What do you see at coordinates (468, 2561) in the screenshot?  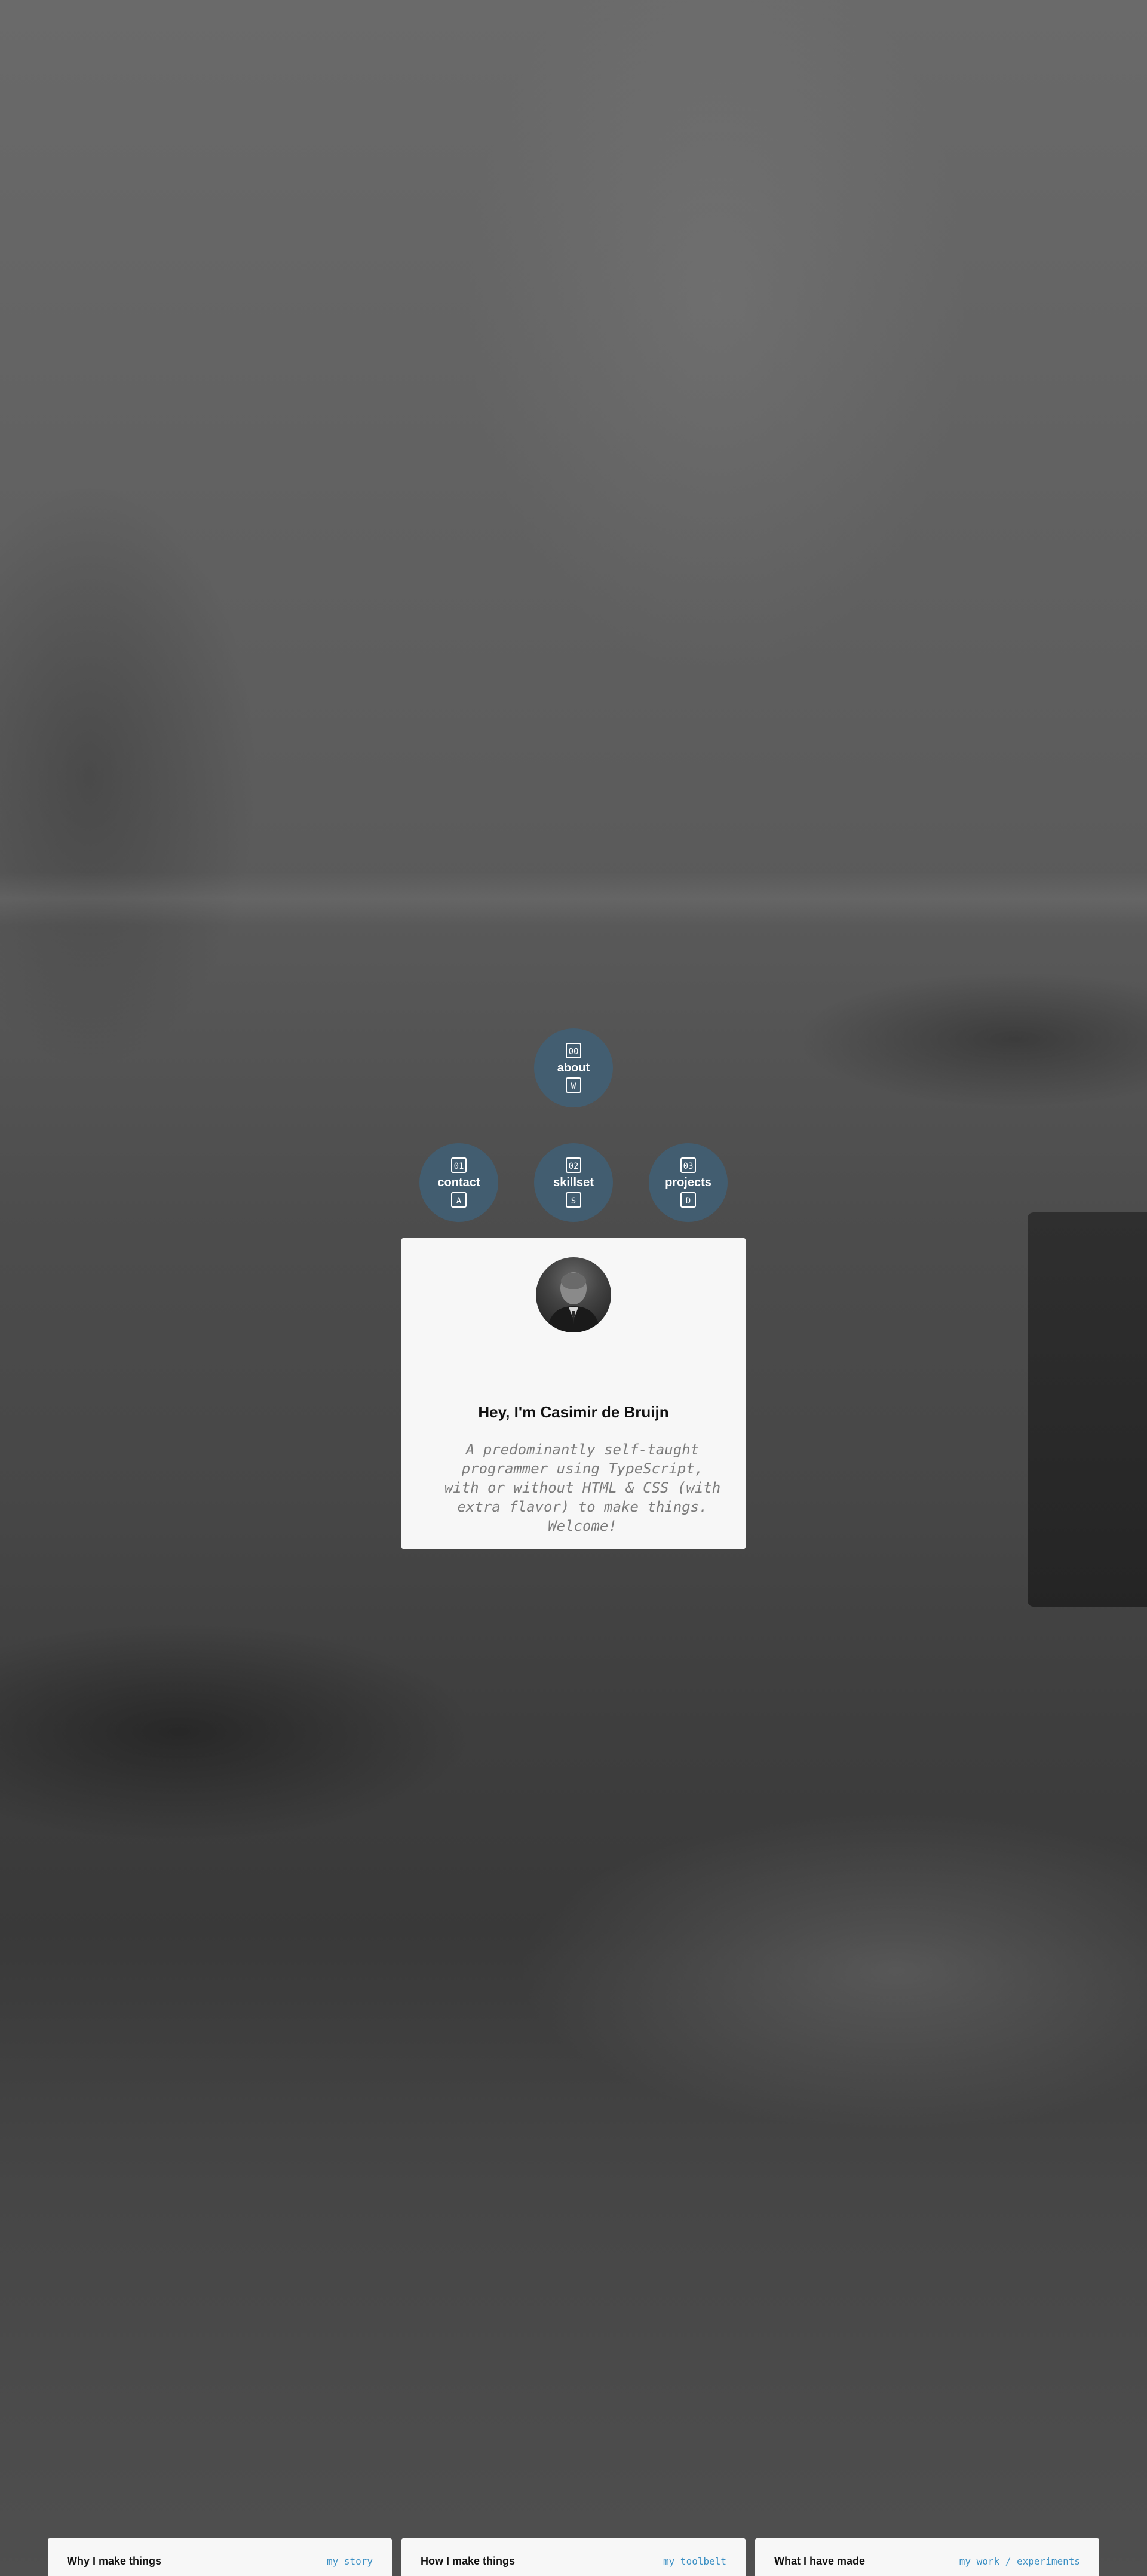 I see `how-card-title: How I make things` at bounding box center [468, 2561].